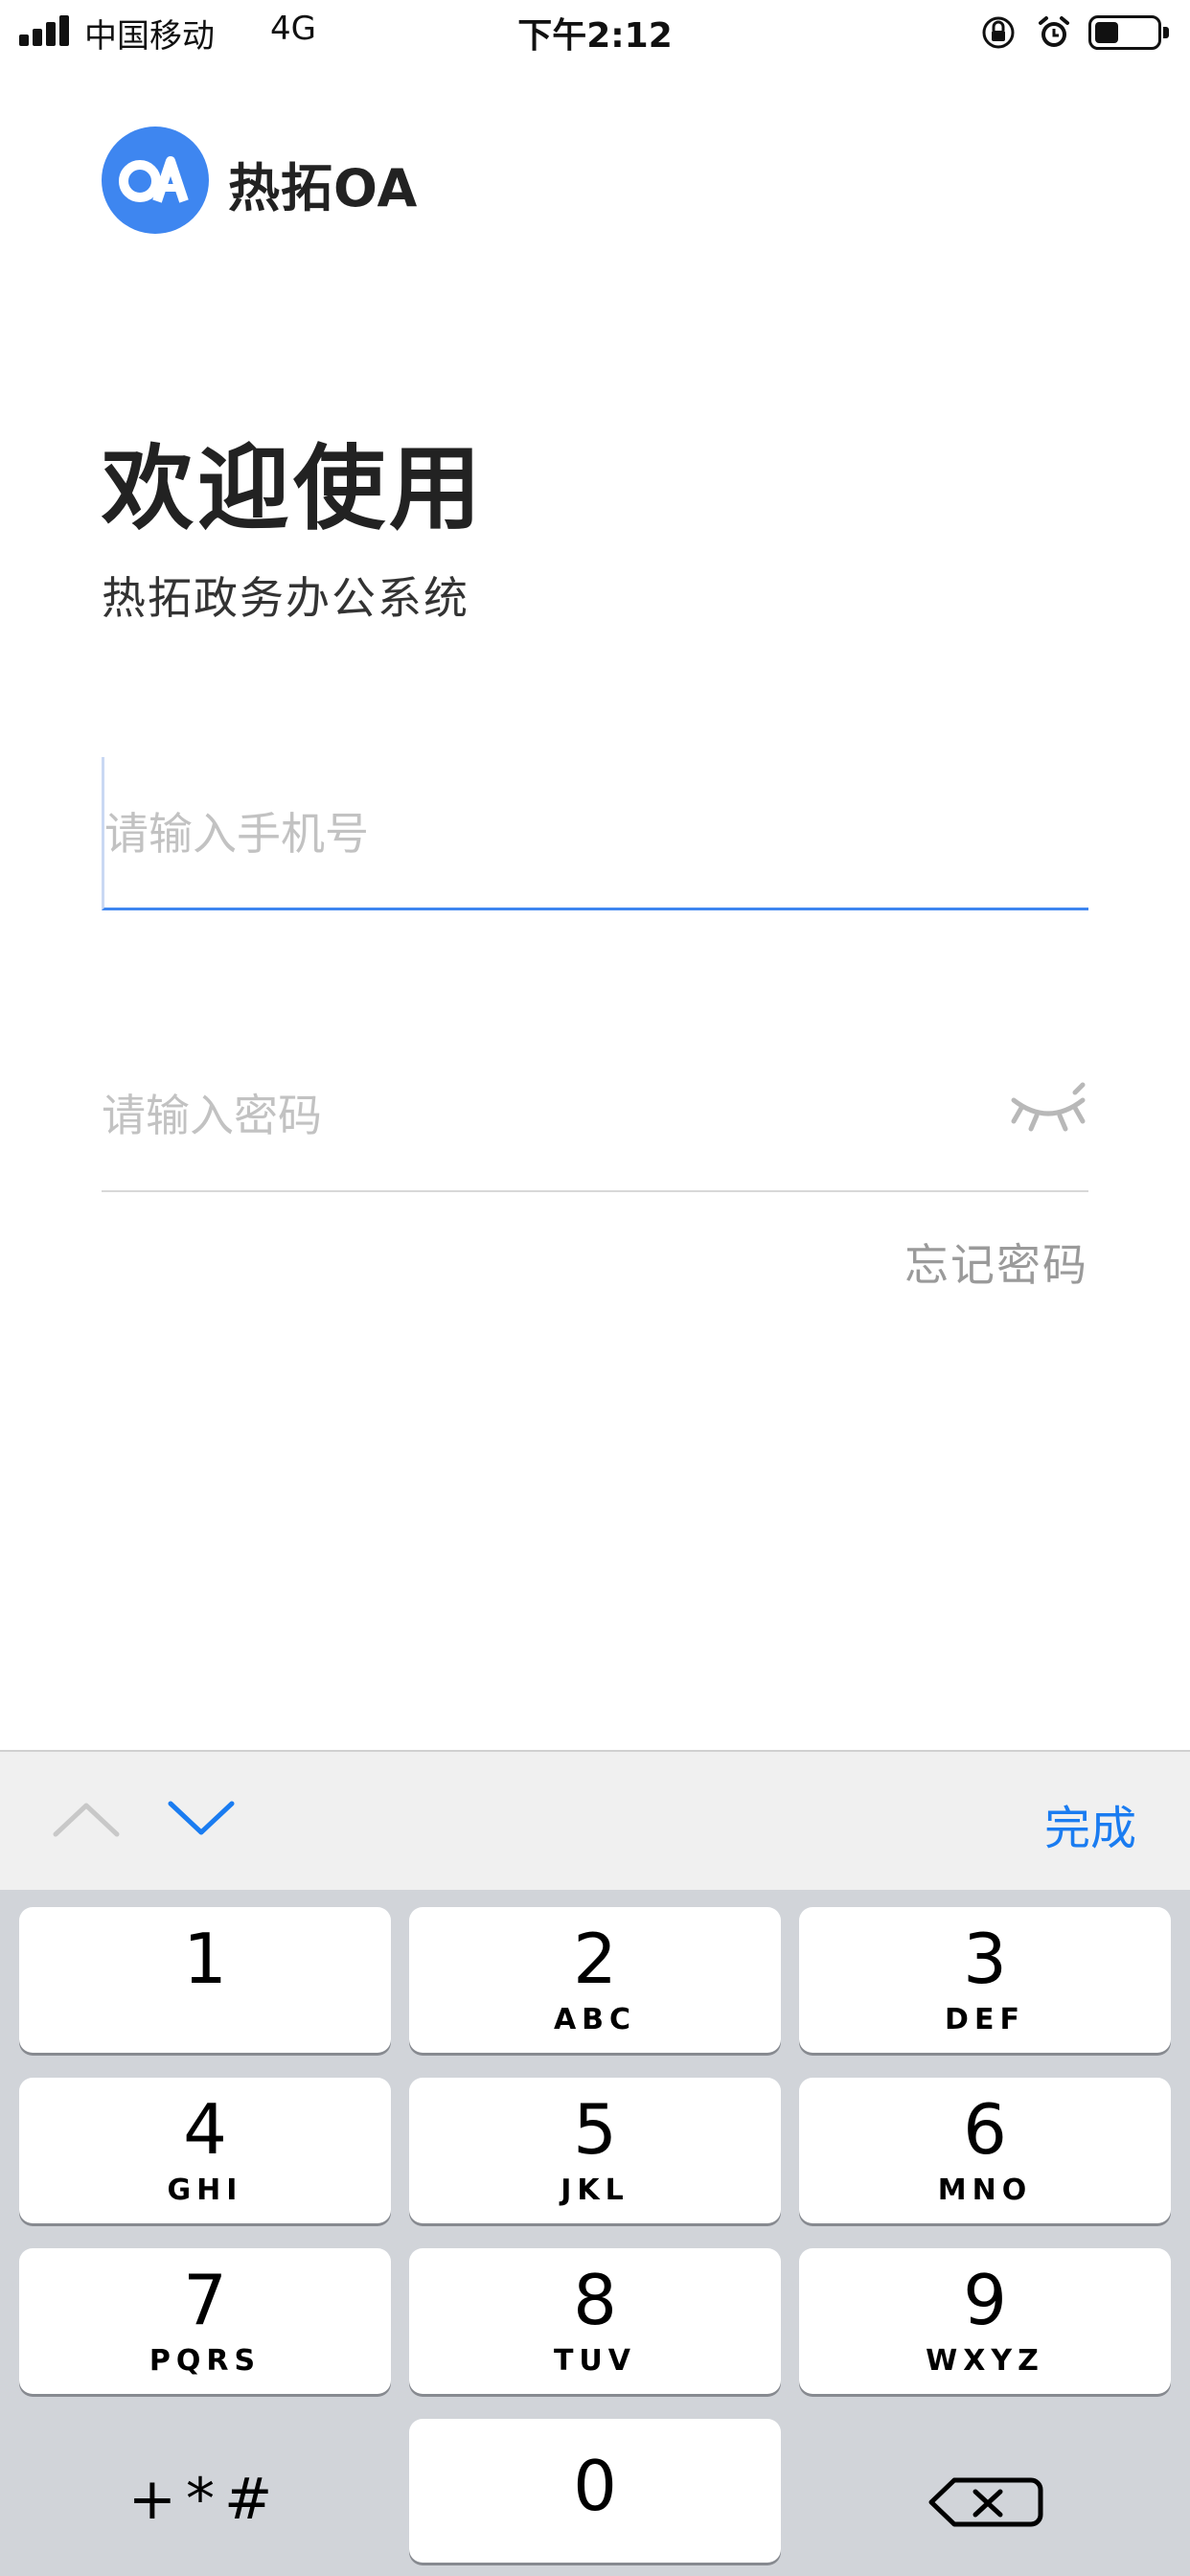 The image size is (1190, 2576). What do you see at coordinates (324, 188) in the screenshot?
I see `app-name: 热拓OA` at bounding box center [324, 188].